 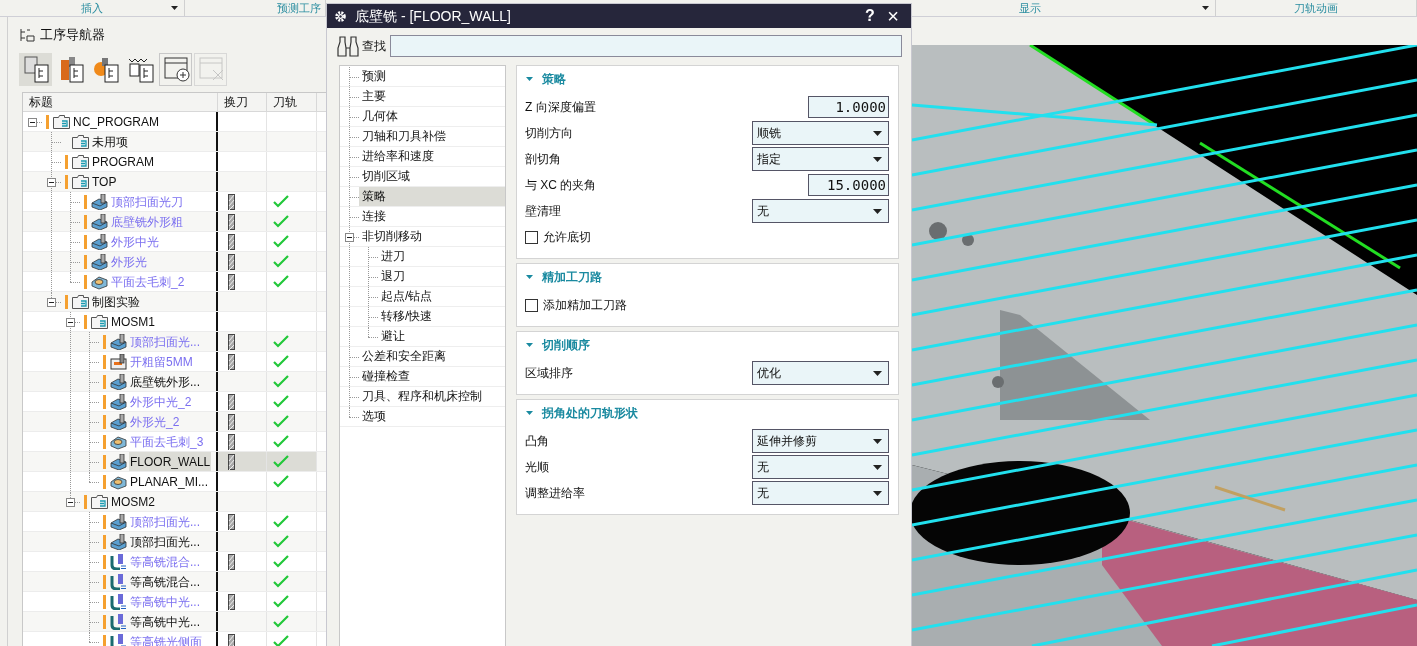 What do you see at coordinates (170, 461) in the screenshot?
I see `tree-item: FLOOR_WALL` at bounding box center [170, 461].